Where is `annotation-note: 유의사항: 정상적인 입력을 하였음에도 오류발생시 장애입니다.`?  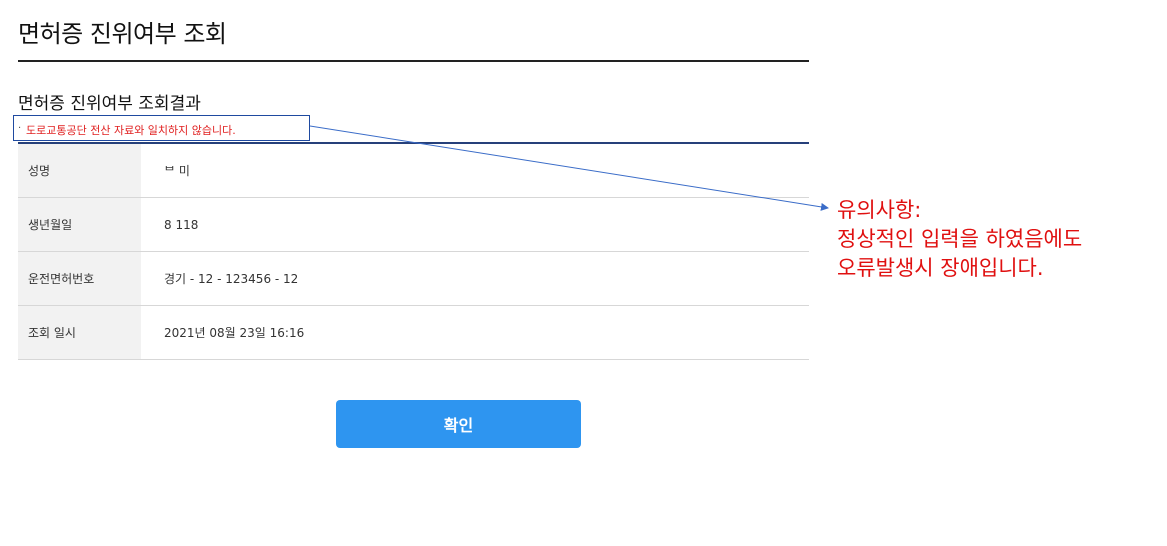
annotation-note: 유의사항: 정상적인 입력을 하였음에도 오류발생시 장애입니다. is located at coordinates (959, 239).